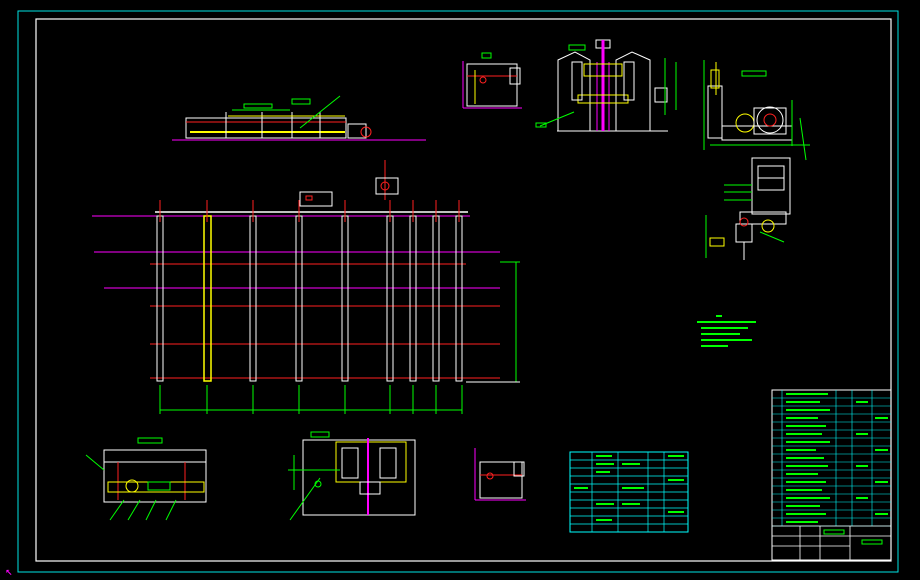  I want to click on motor-trolley-view, so click(748, 208).